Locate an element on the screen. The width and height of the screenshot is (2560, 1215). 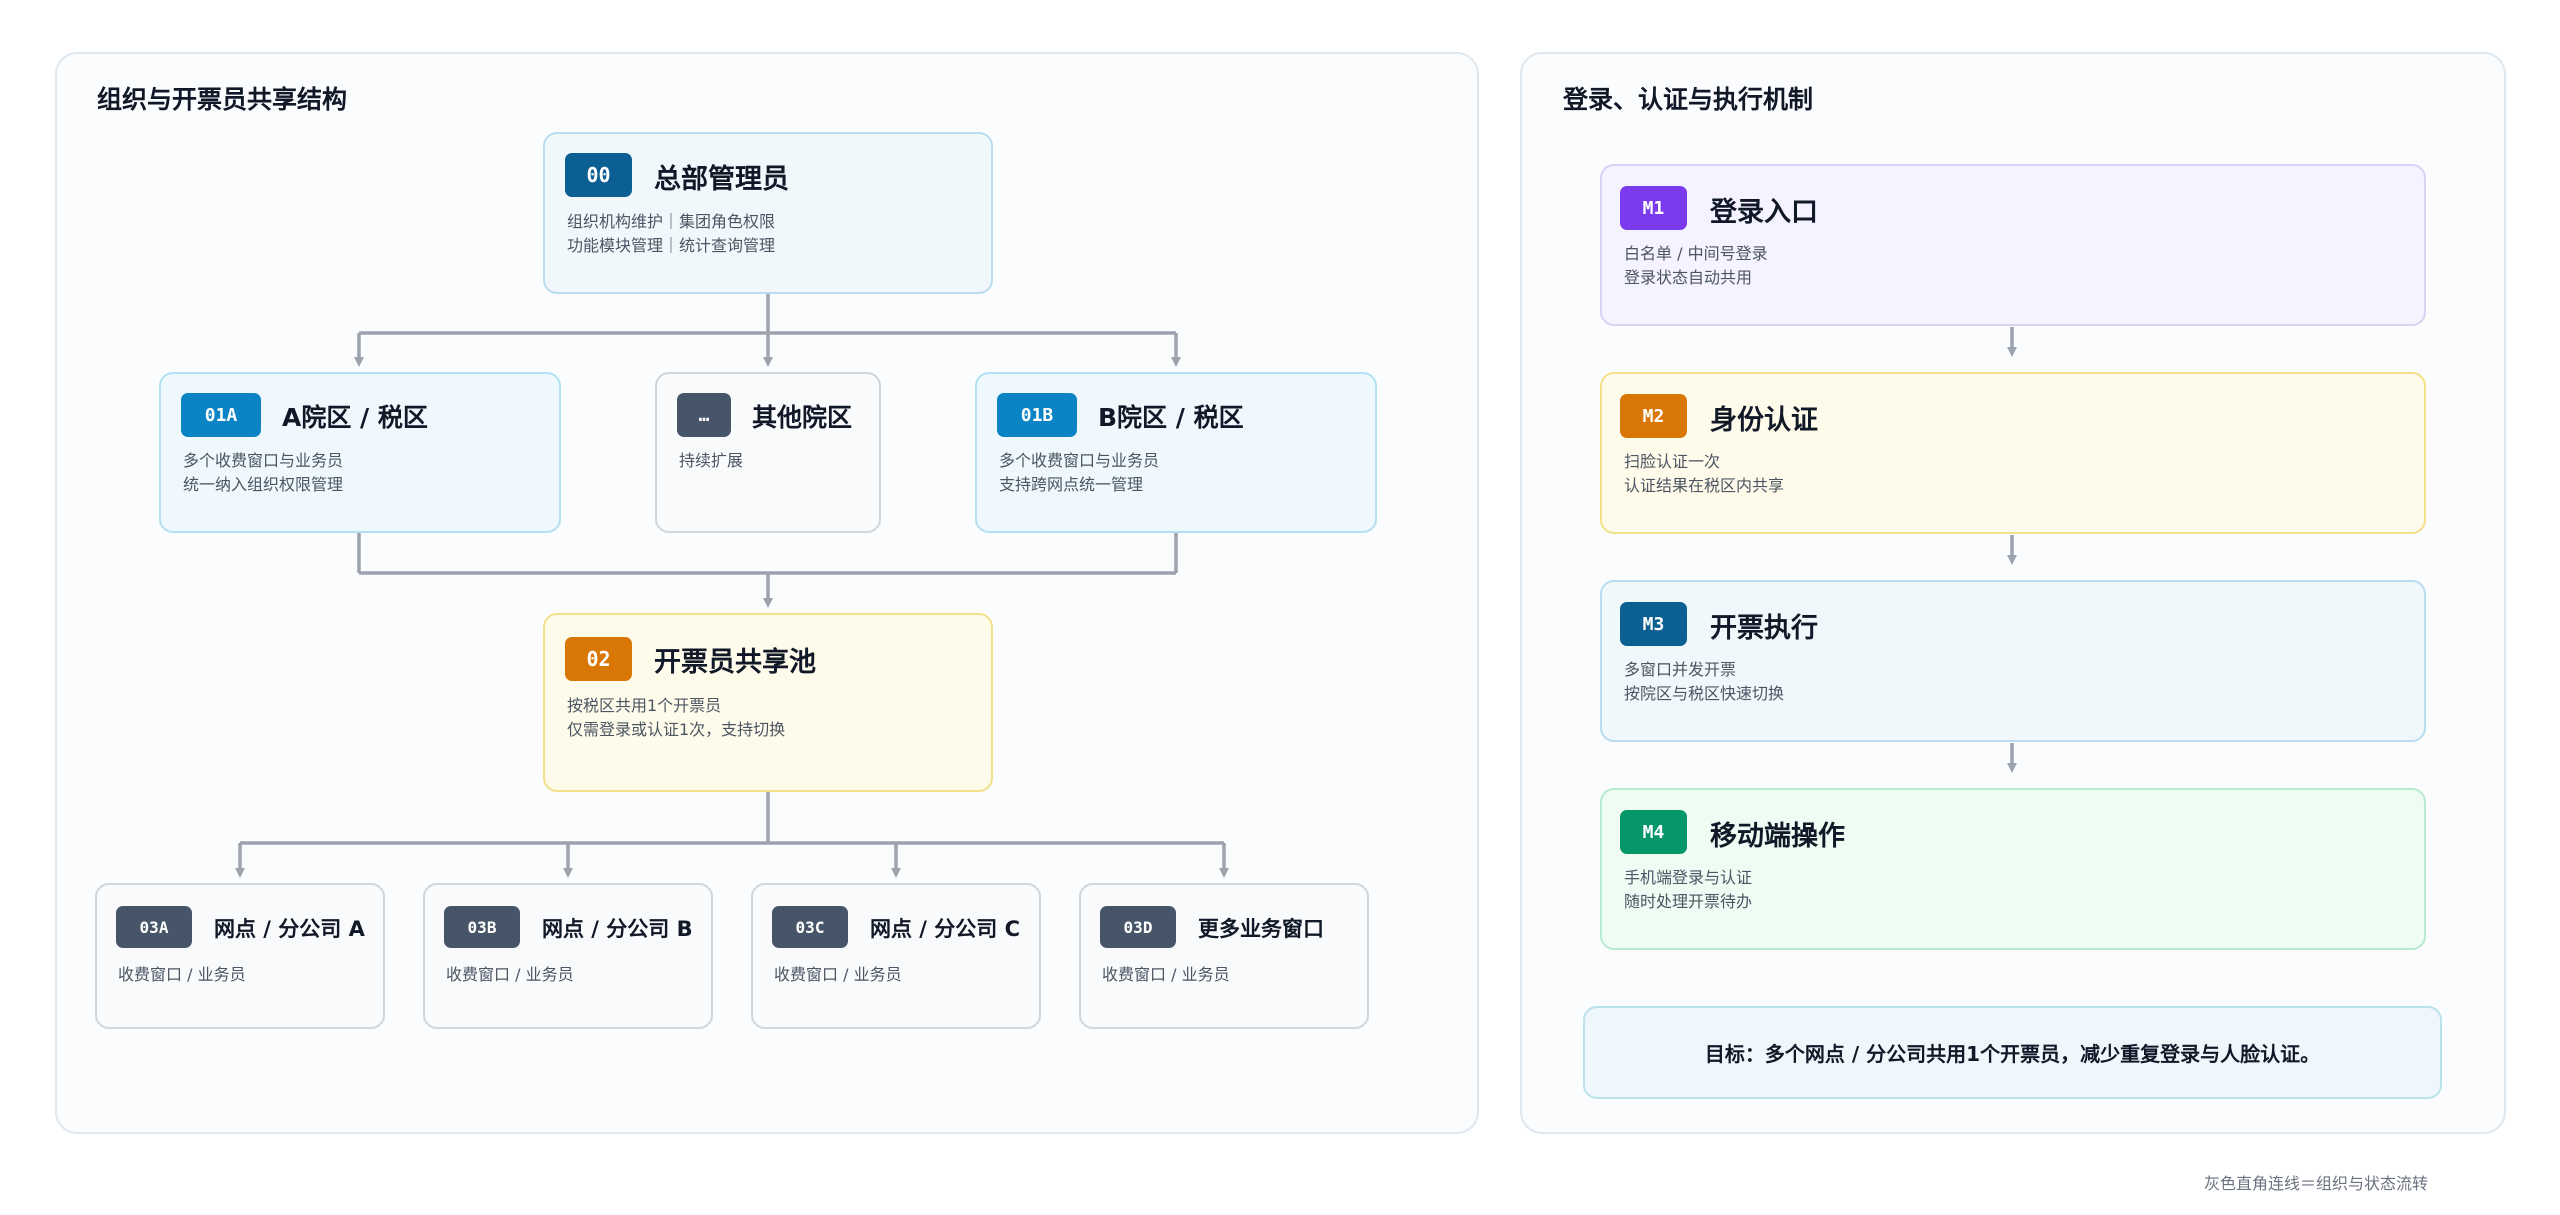
zone-a-badge: 01A is located at coordinates (221, 415).